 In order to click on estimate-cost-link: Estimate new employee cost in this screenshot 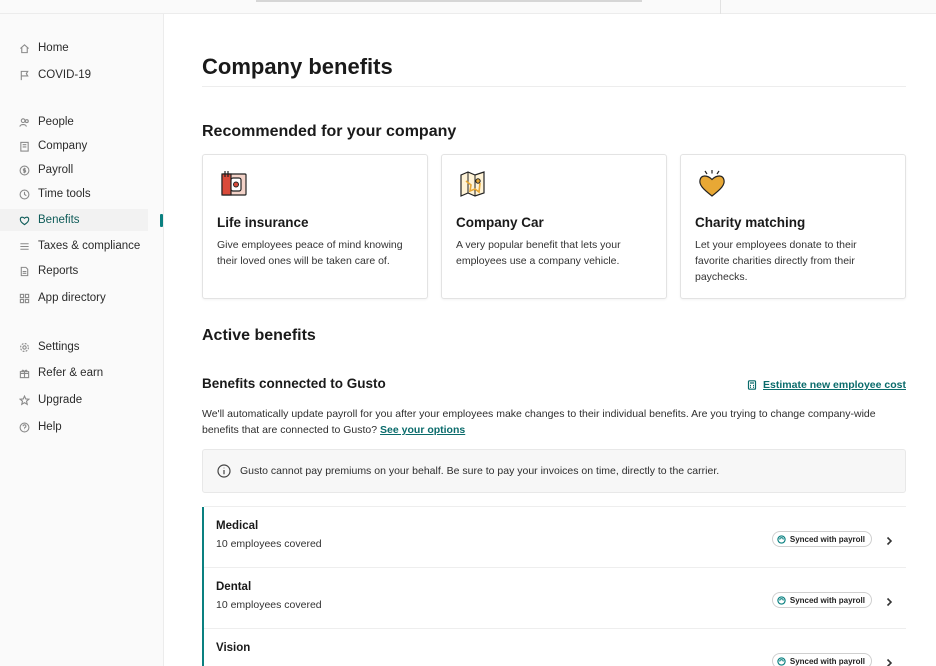, I will do `click(826, 385)`.